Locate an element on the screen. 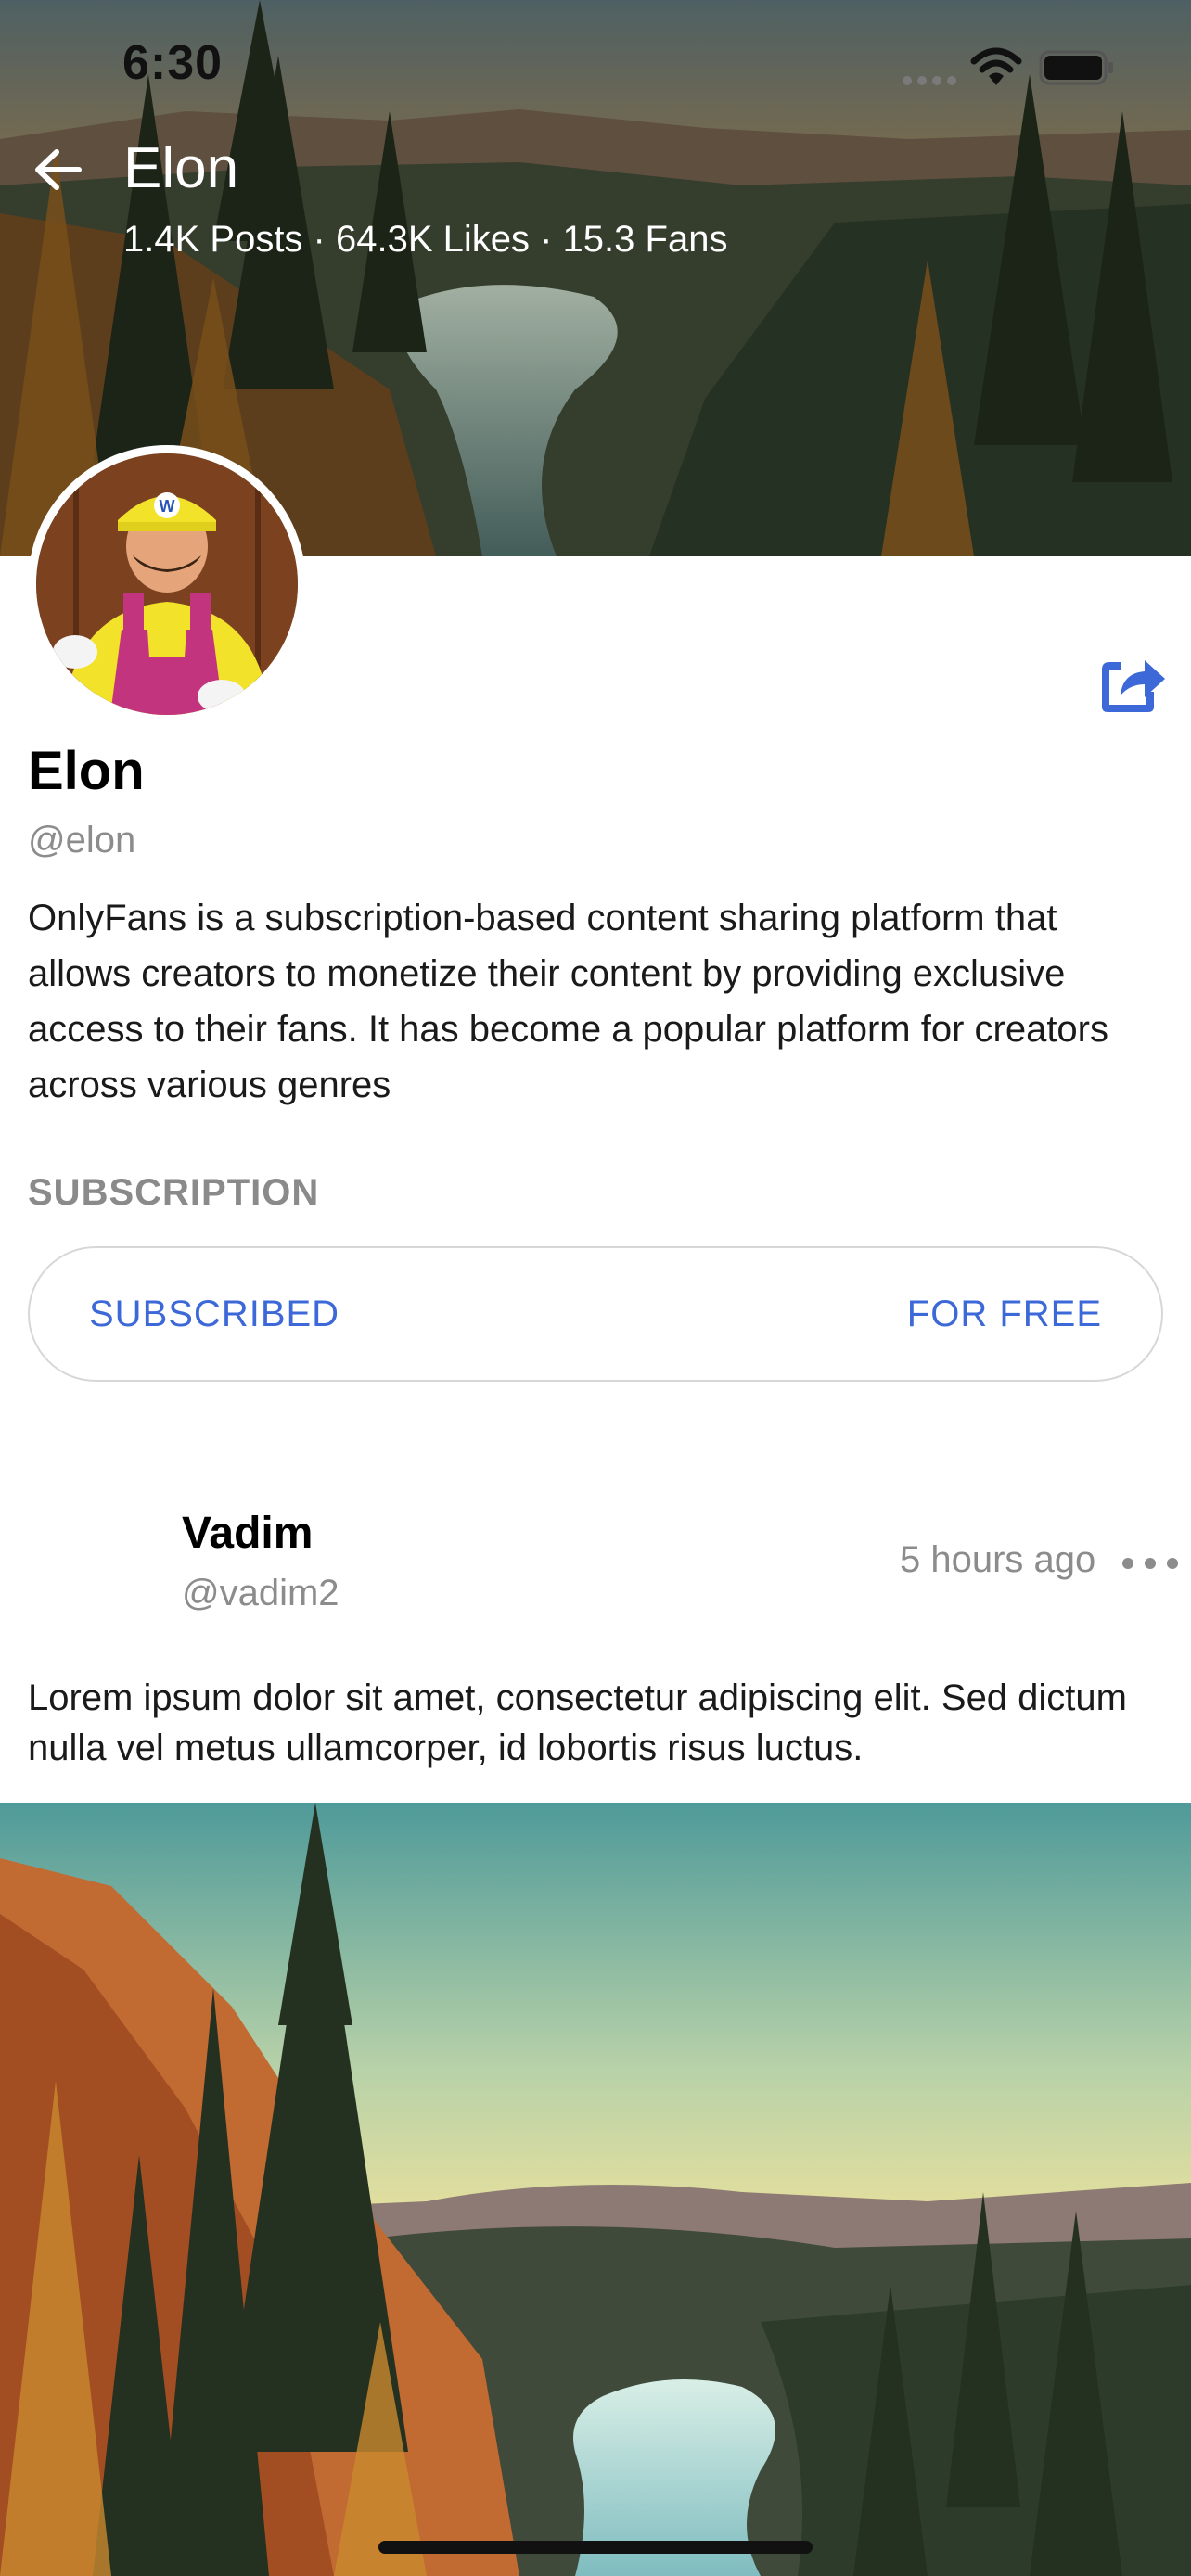  subscription-heading: SUBSCRIPTION is located at coordinates (174, 1192).